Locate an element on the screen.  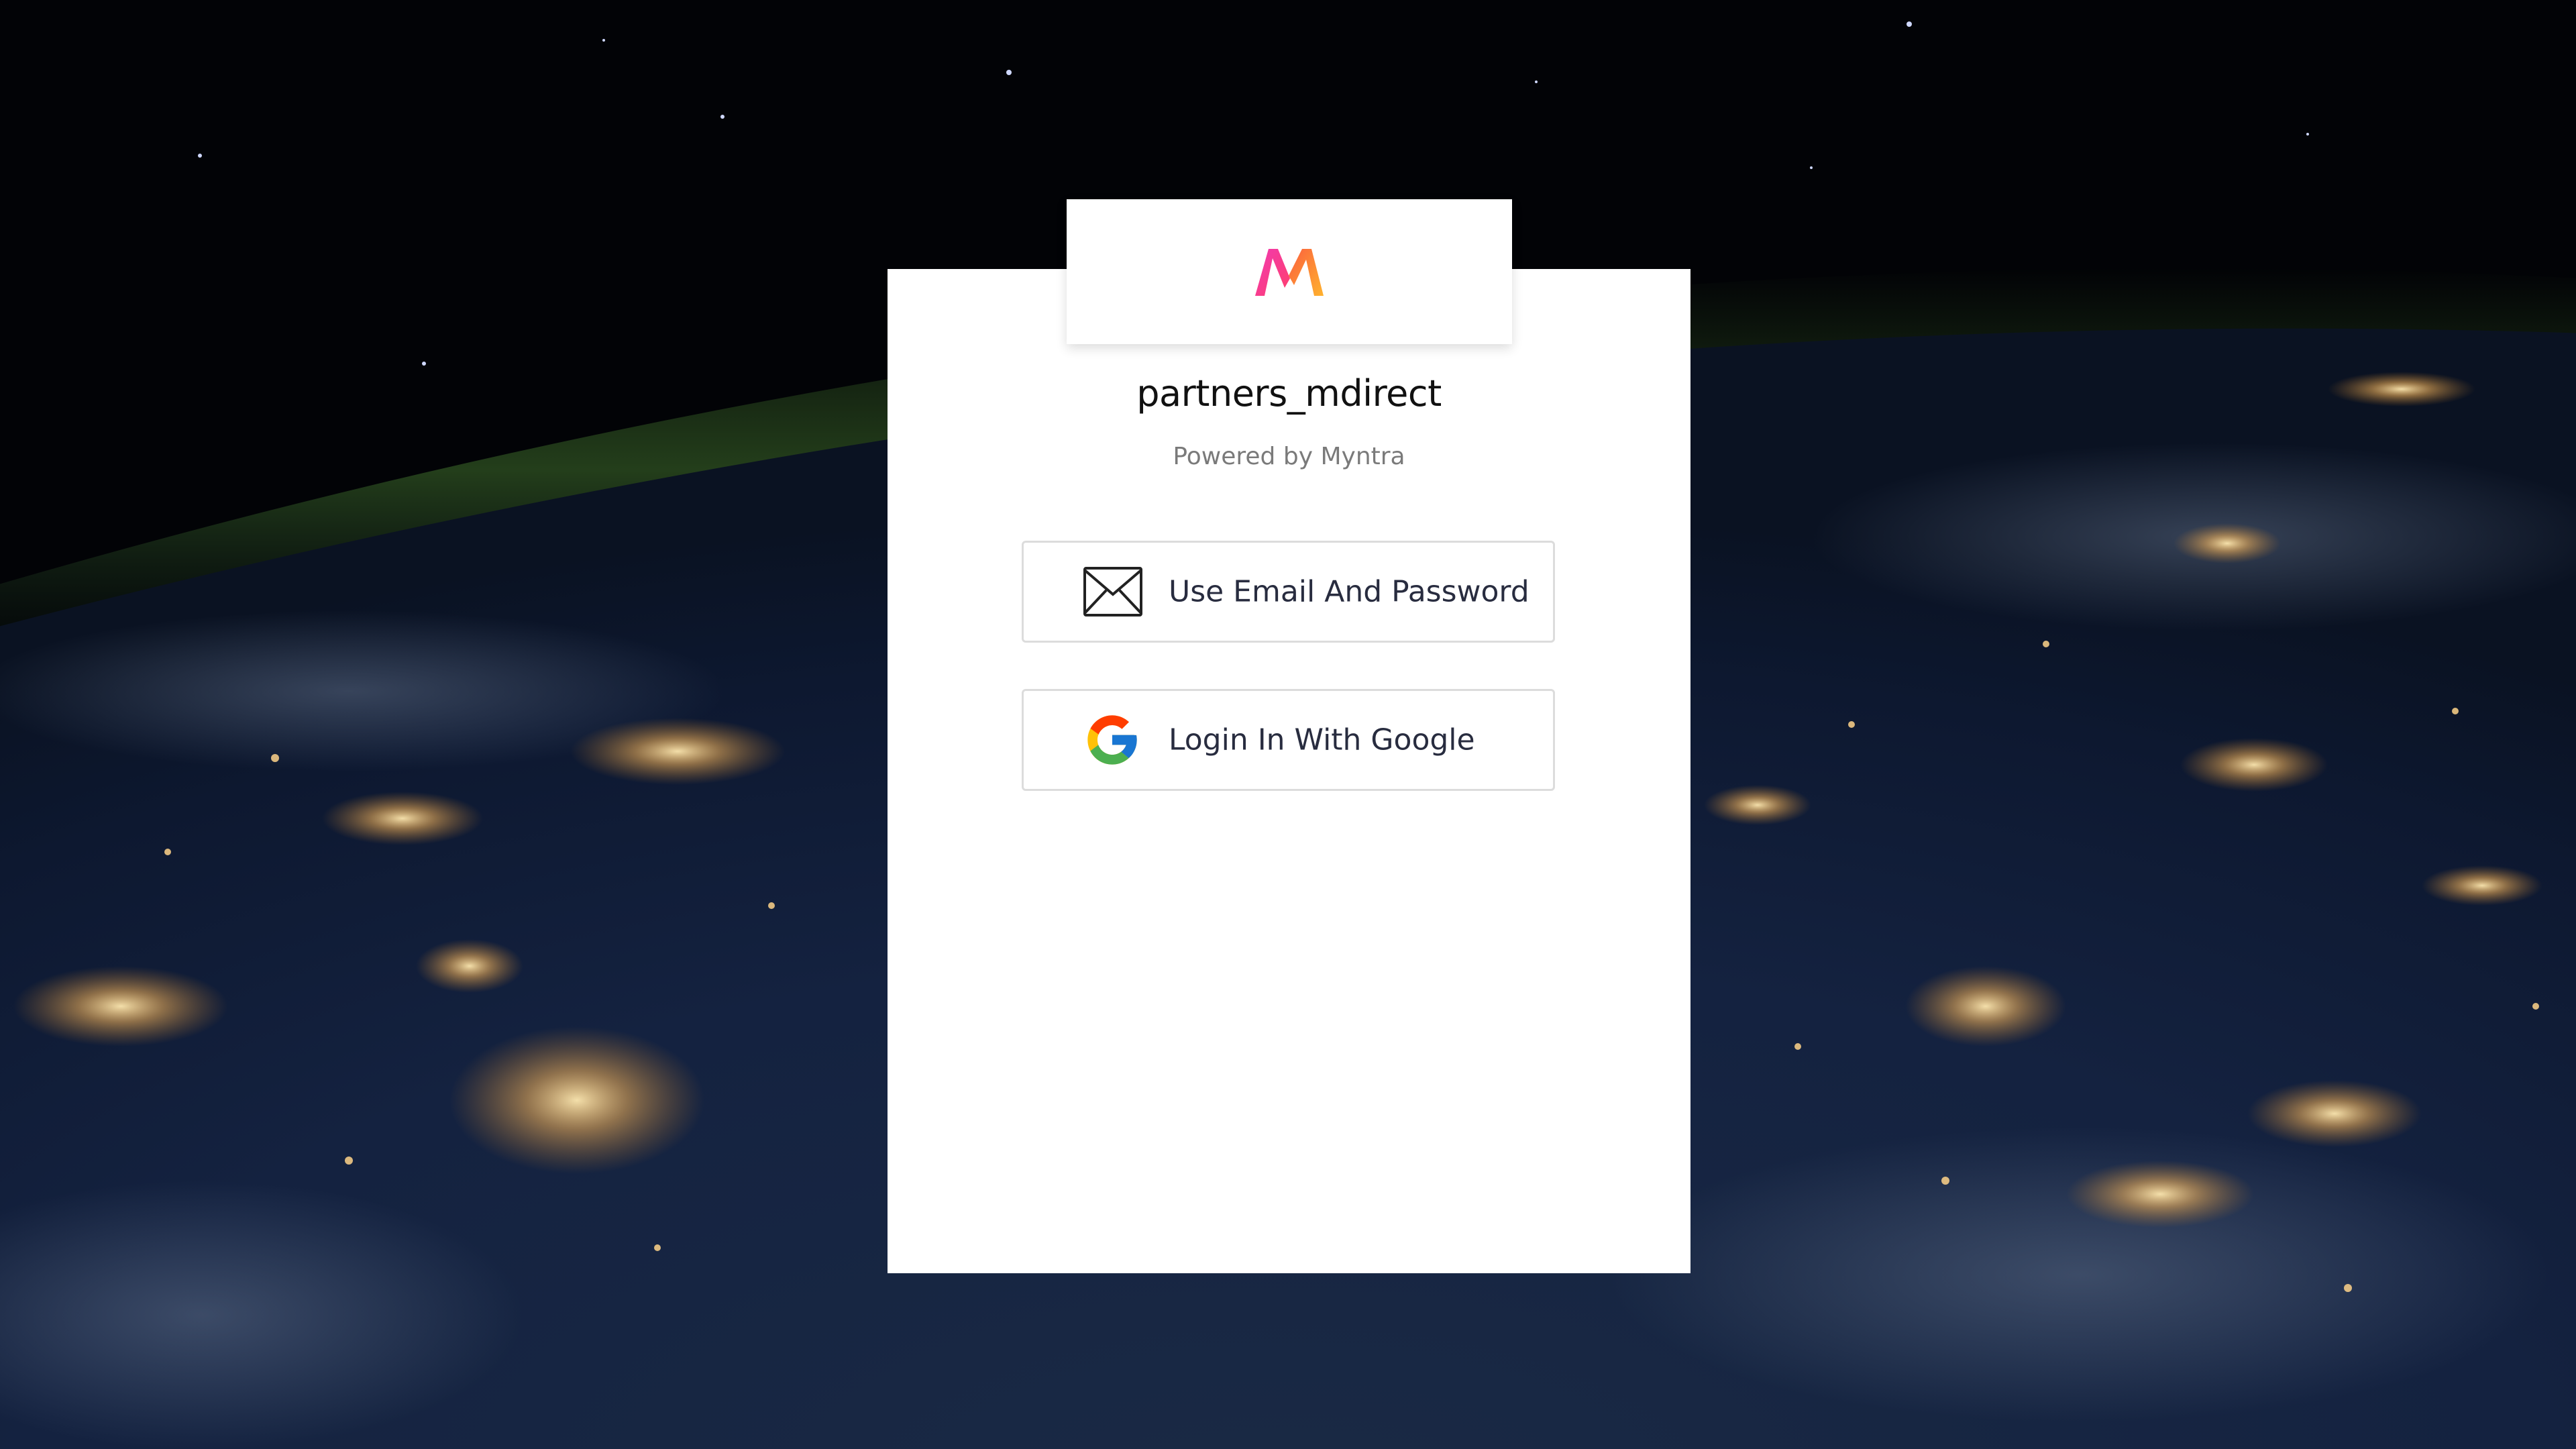
google-login-button: Login In With Google is located at coordinates (1288, 740).